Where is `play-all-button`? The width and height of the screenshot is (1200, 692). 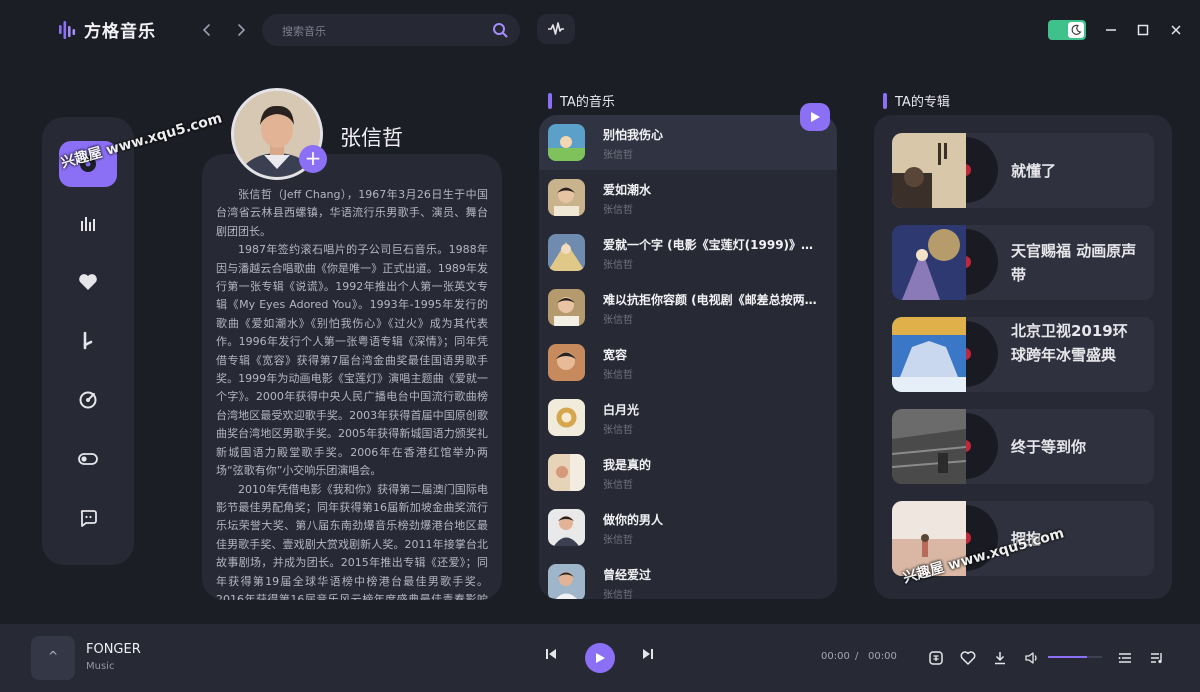
play-all-button is located at coordinates (815, 117).